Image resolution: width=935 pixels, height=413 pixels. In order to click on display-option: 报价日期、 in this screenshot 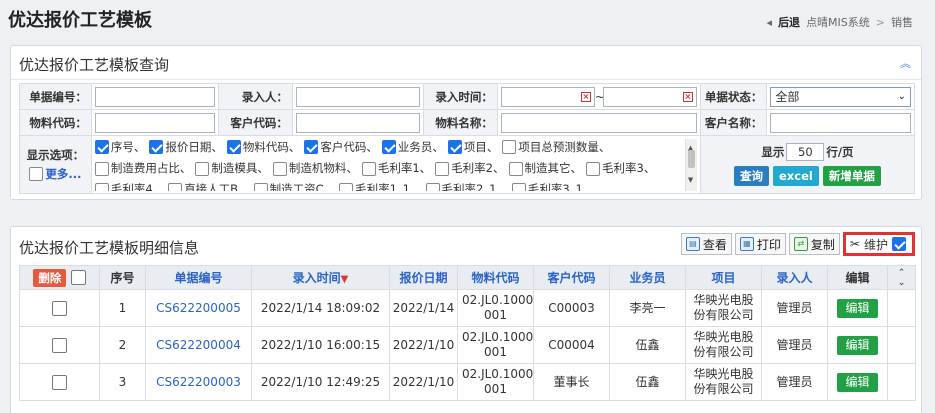, I will do `click(186, 148)`.